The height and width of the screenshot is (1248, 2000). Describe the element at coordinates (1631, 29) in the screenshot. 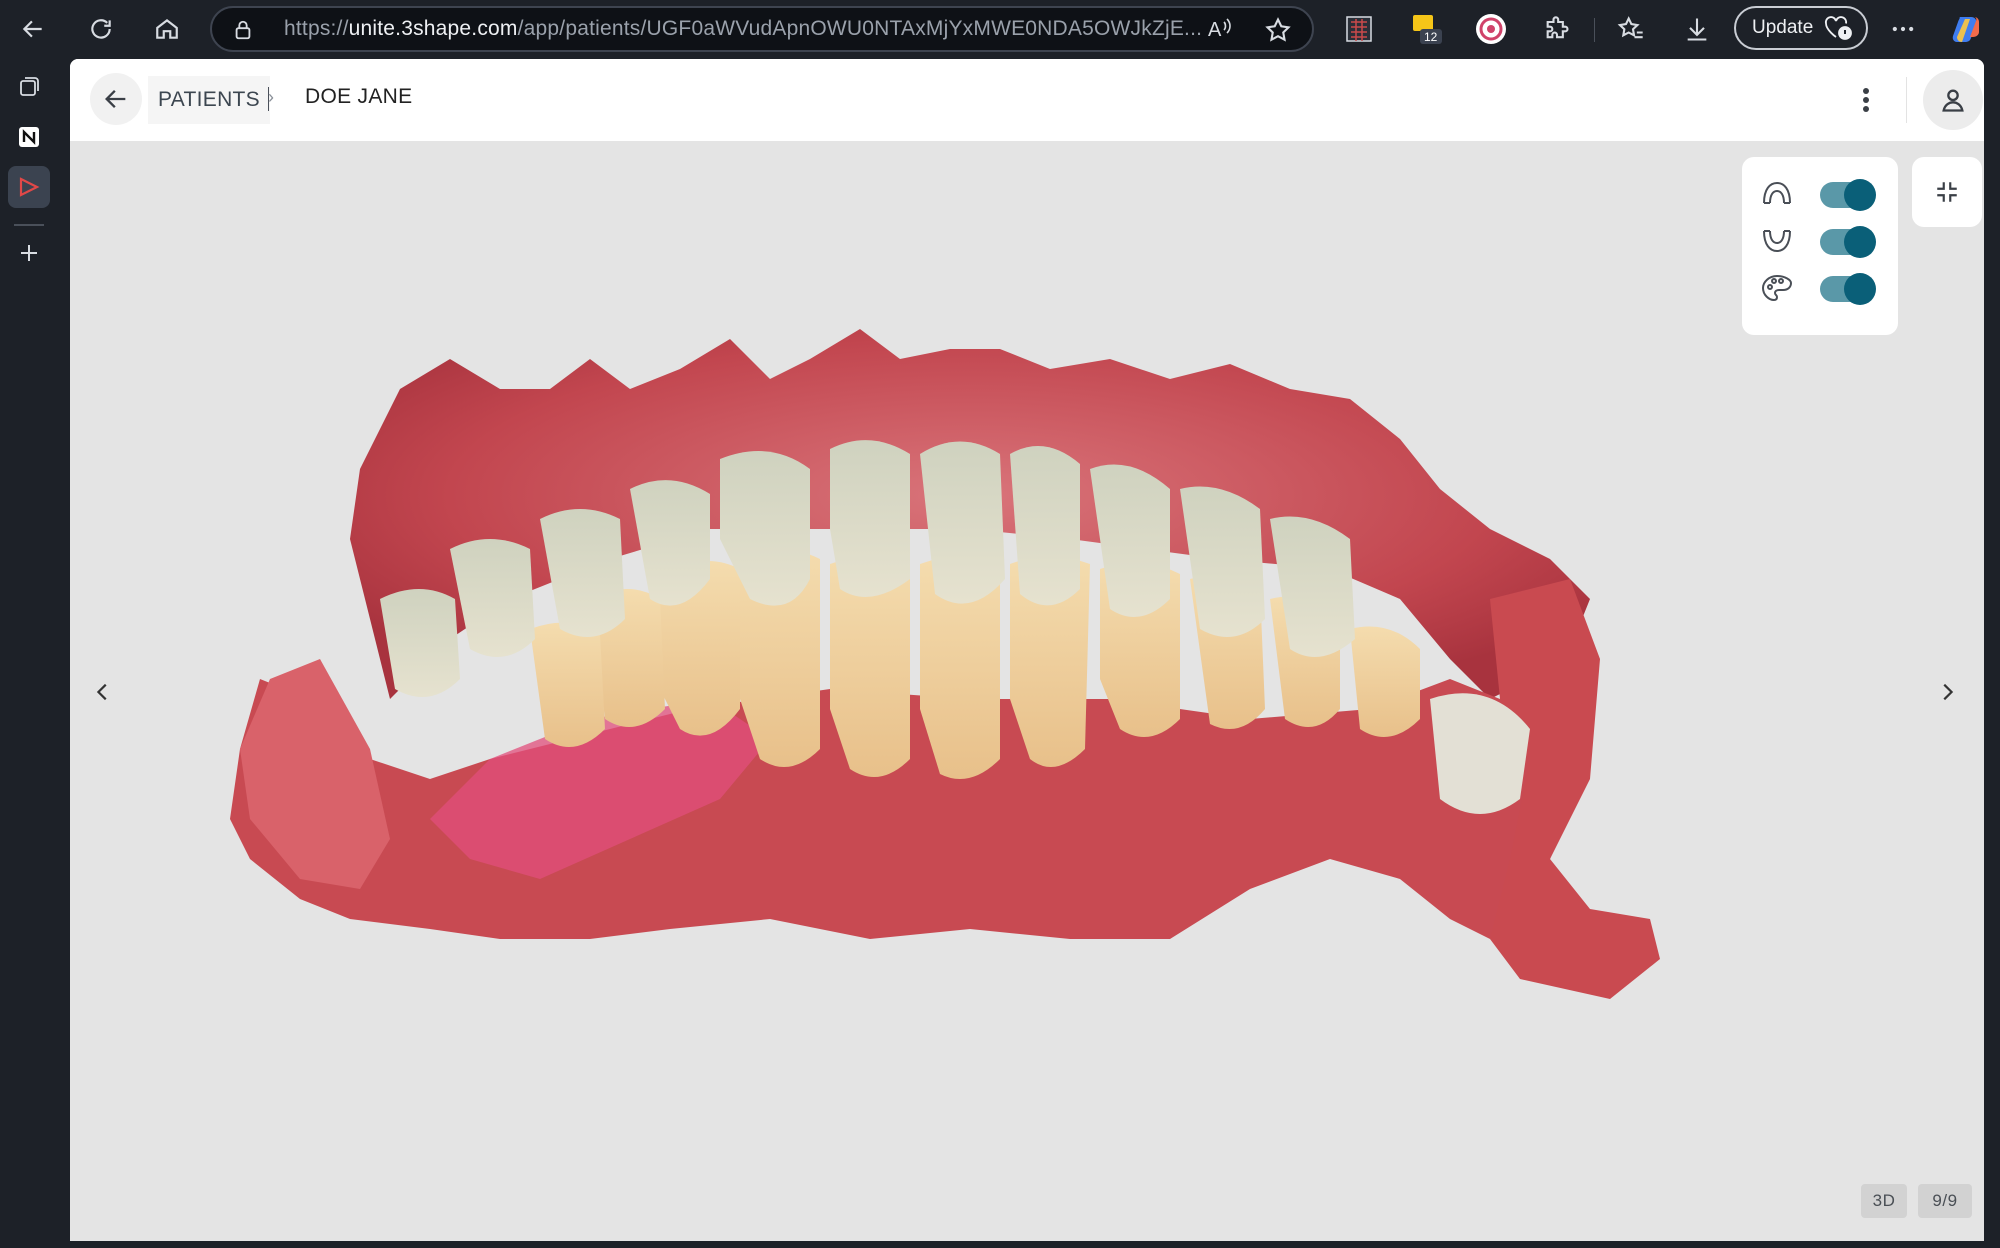

I see `favorites-icon` at that location.